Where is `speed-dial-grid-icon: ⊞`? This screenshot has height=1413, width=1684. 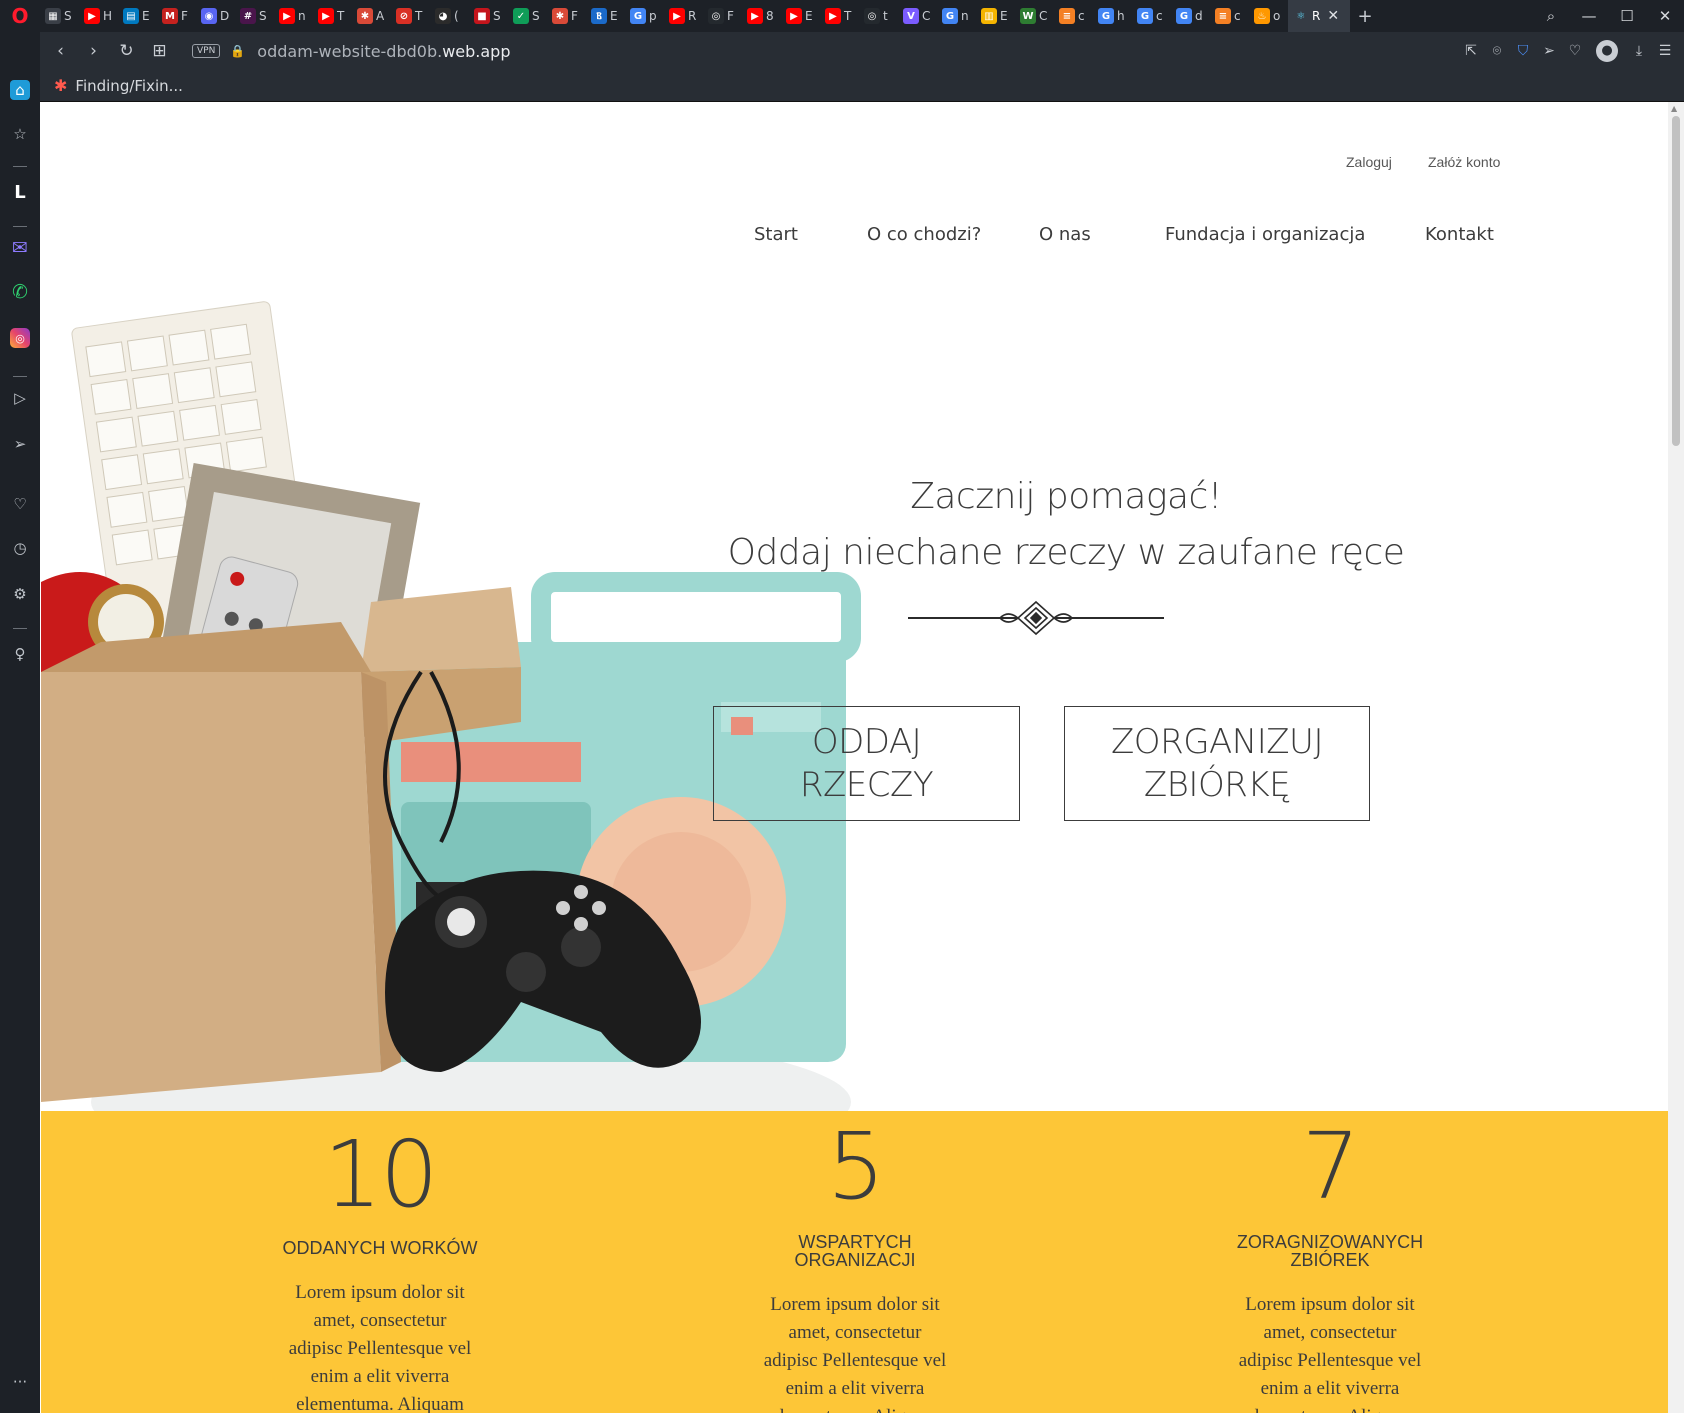
speed-dial-grid-icon: ⊞ is located at coordinates (159, 51).